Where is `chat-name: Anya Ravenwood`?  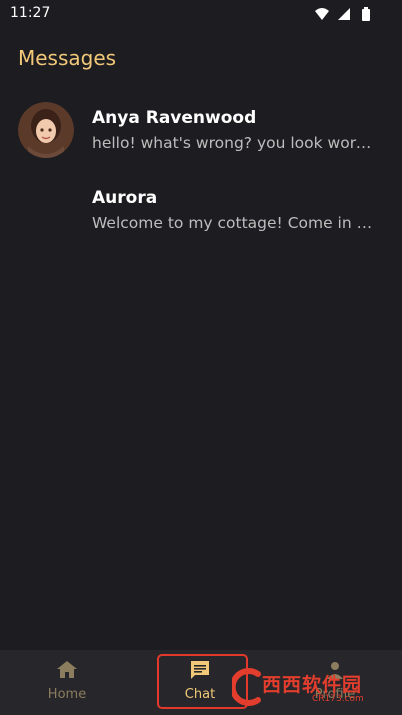 chat-name: Anya Ravenwood is located at coordinates (174, 118).